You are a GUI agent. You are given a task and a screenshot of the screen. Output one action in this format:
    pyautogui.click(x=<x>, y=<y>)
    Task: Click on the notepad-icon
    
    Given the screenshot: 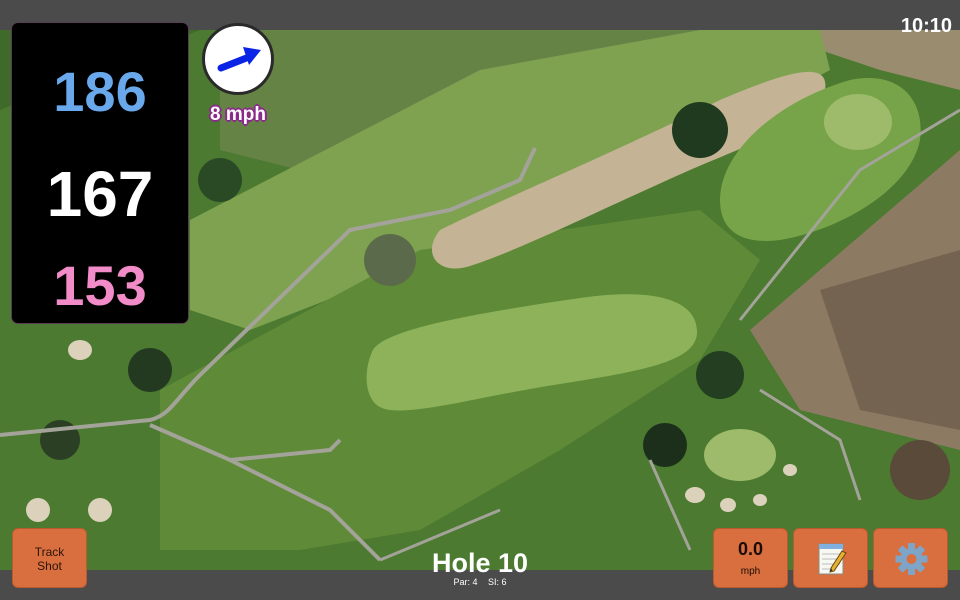 What is the action you would take?
    pyautogui.click(x=832, y=559)
    